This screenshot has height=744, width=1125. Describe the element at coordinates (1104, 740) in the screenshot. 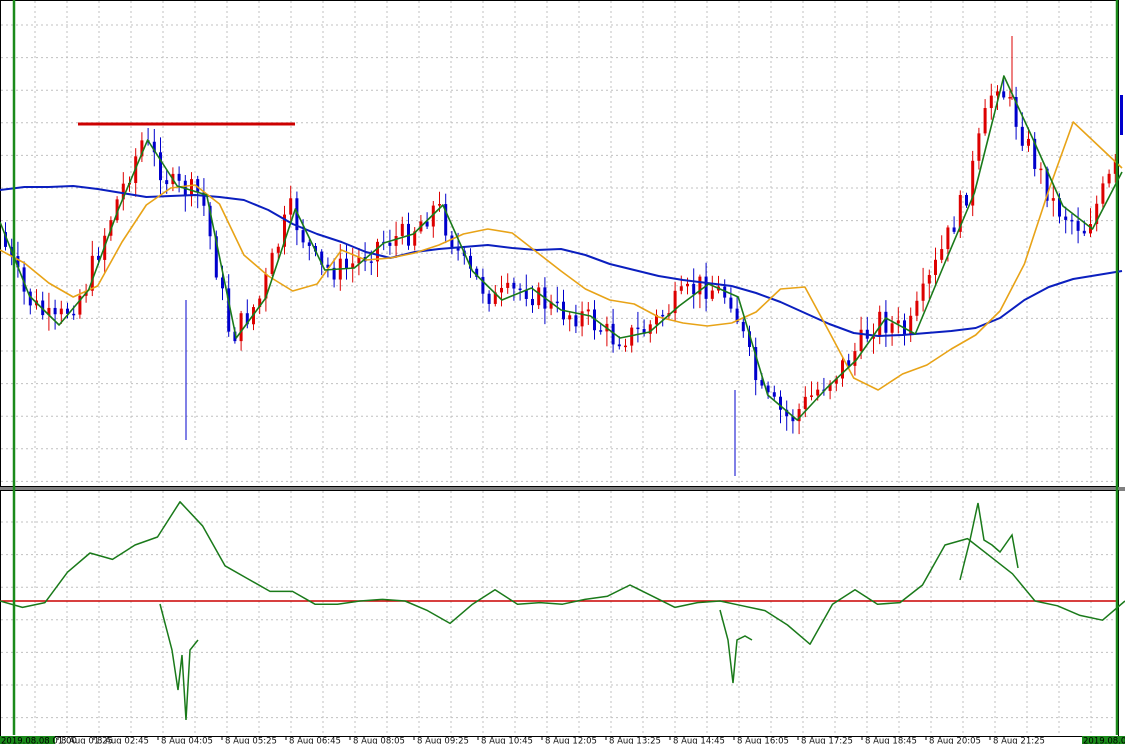

I see `time-marker-label: 2019.08.08` at that location.